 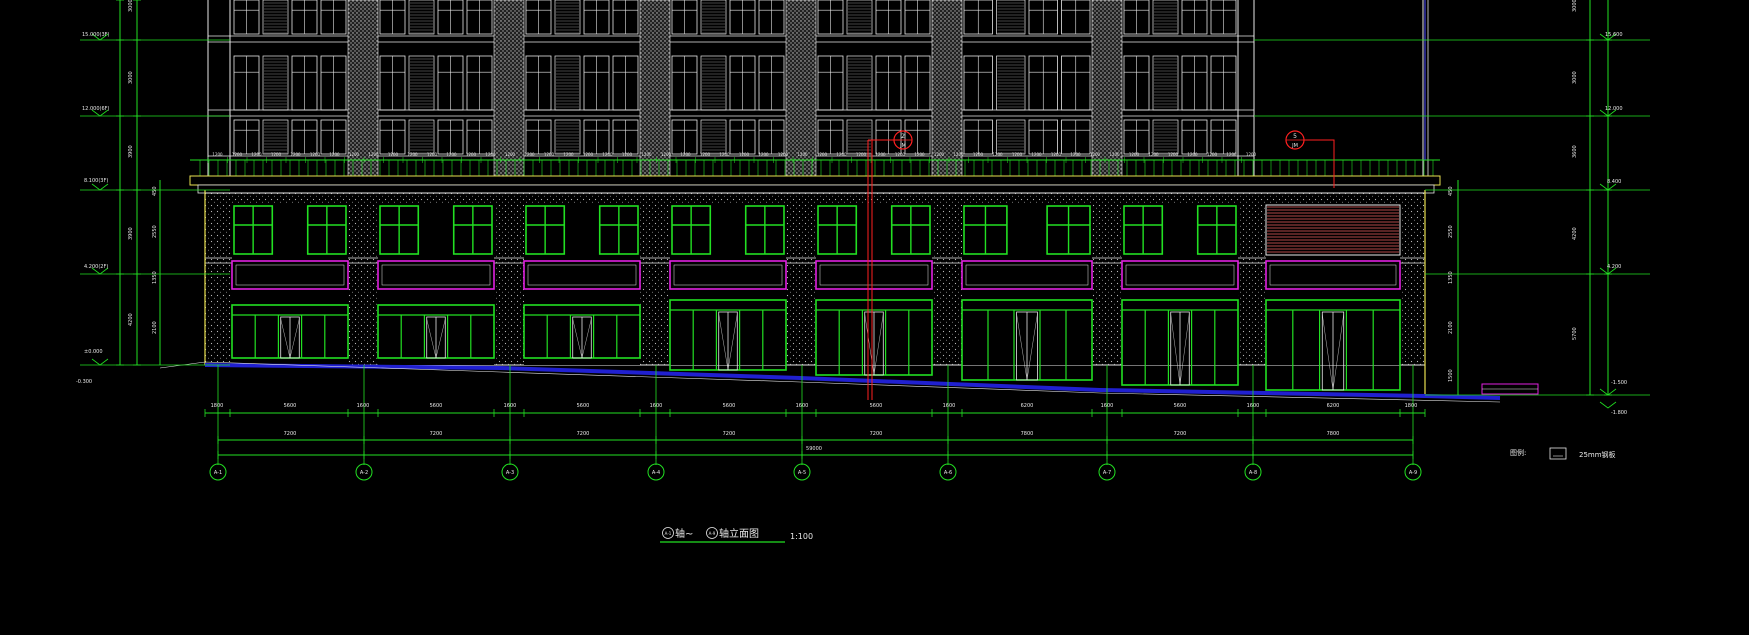 What do you see at coordinates (684, 533) in the screenshot?
I see `title-from-text: 轴~` at bounding box center [684, 533].